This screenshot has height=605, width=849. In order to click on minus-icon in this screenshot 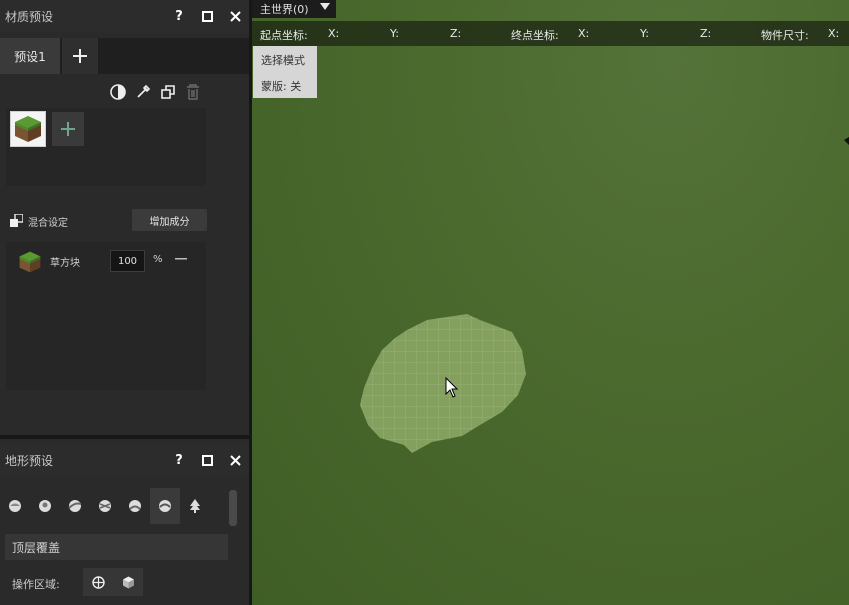, I will do `click(181, 259)`.